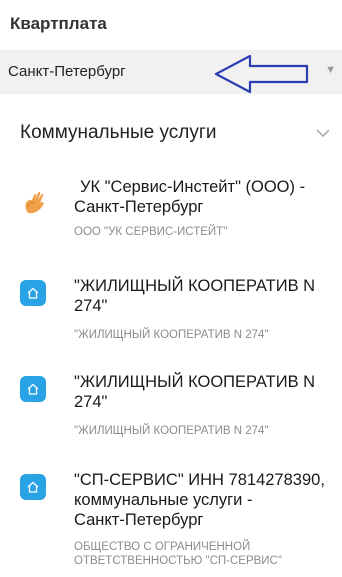 Image resolution: width=342 pixels, height=577 pixels. I want to click on section-title-utilities: Коммунальные услуги, so click(118, 132).